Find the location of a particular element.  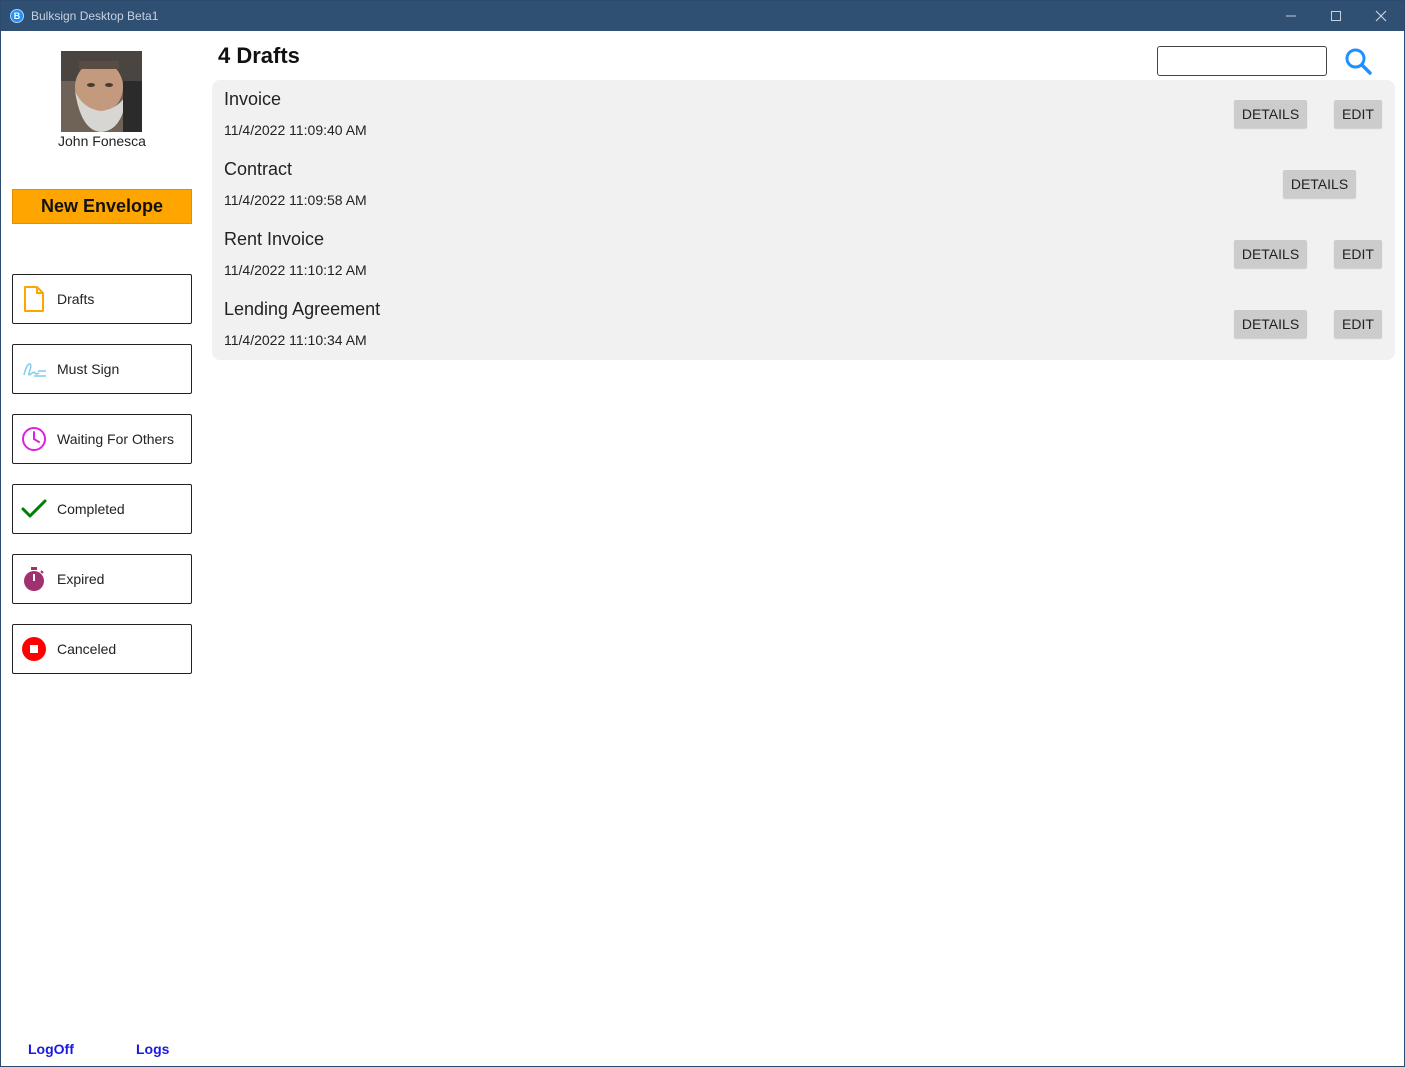

nav-completed-button: Completed is located at coordinates (102, 509).